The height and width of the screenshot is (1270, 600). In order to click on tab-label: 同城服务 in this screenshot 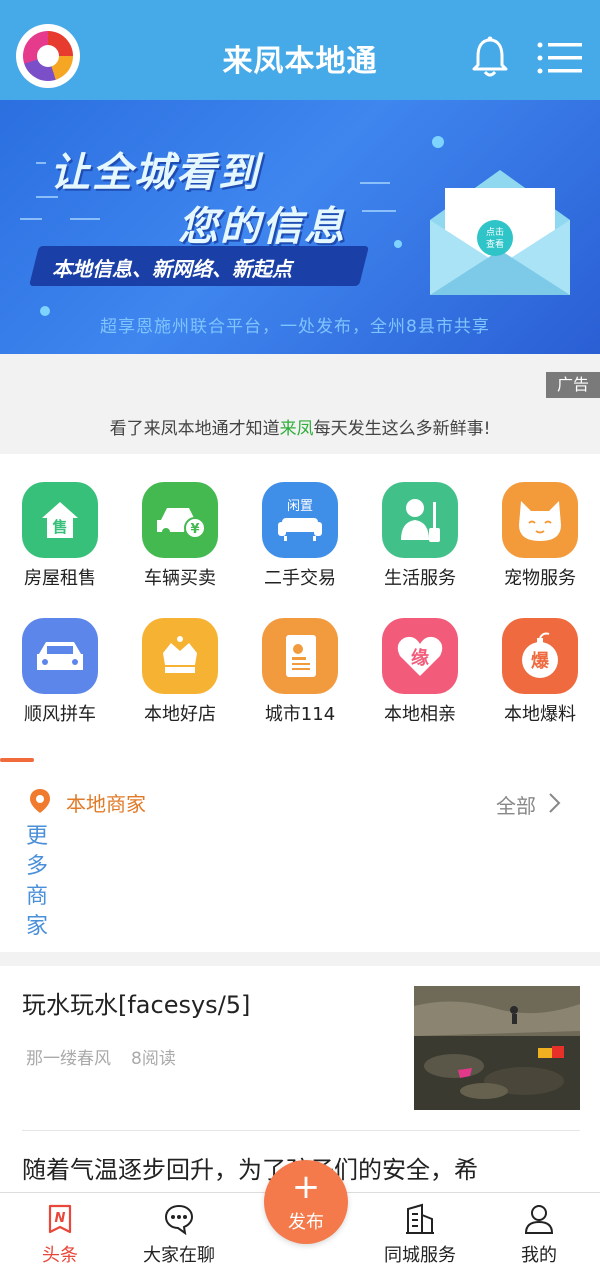, I will do `click(420, 1255)`.